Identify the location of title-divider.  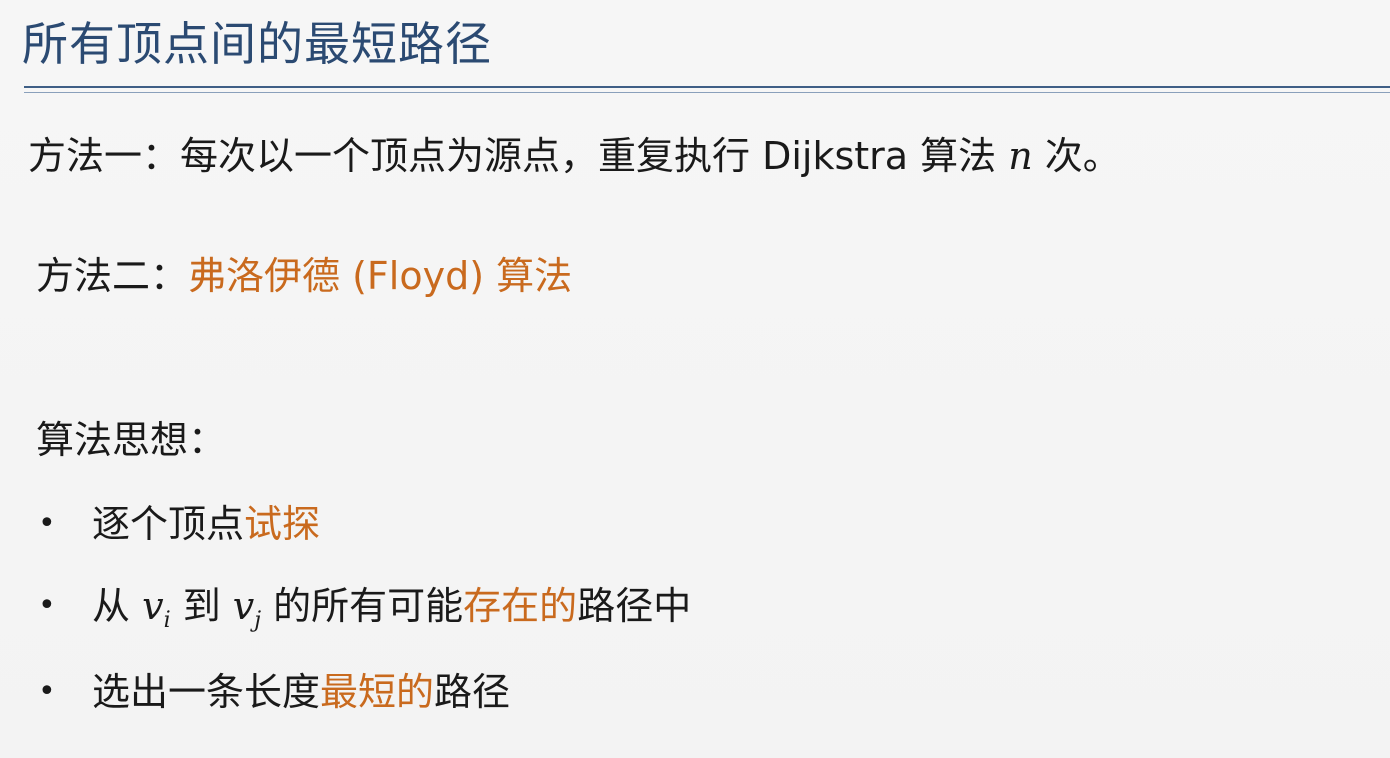
(707, 87).